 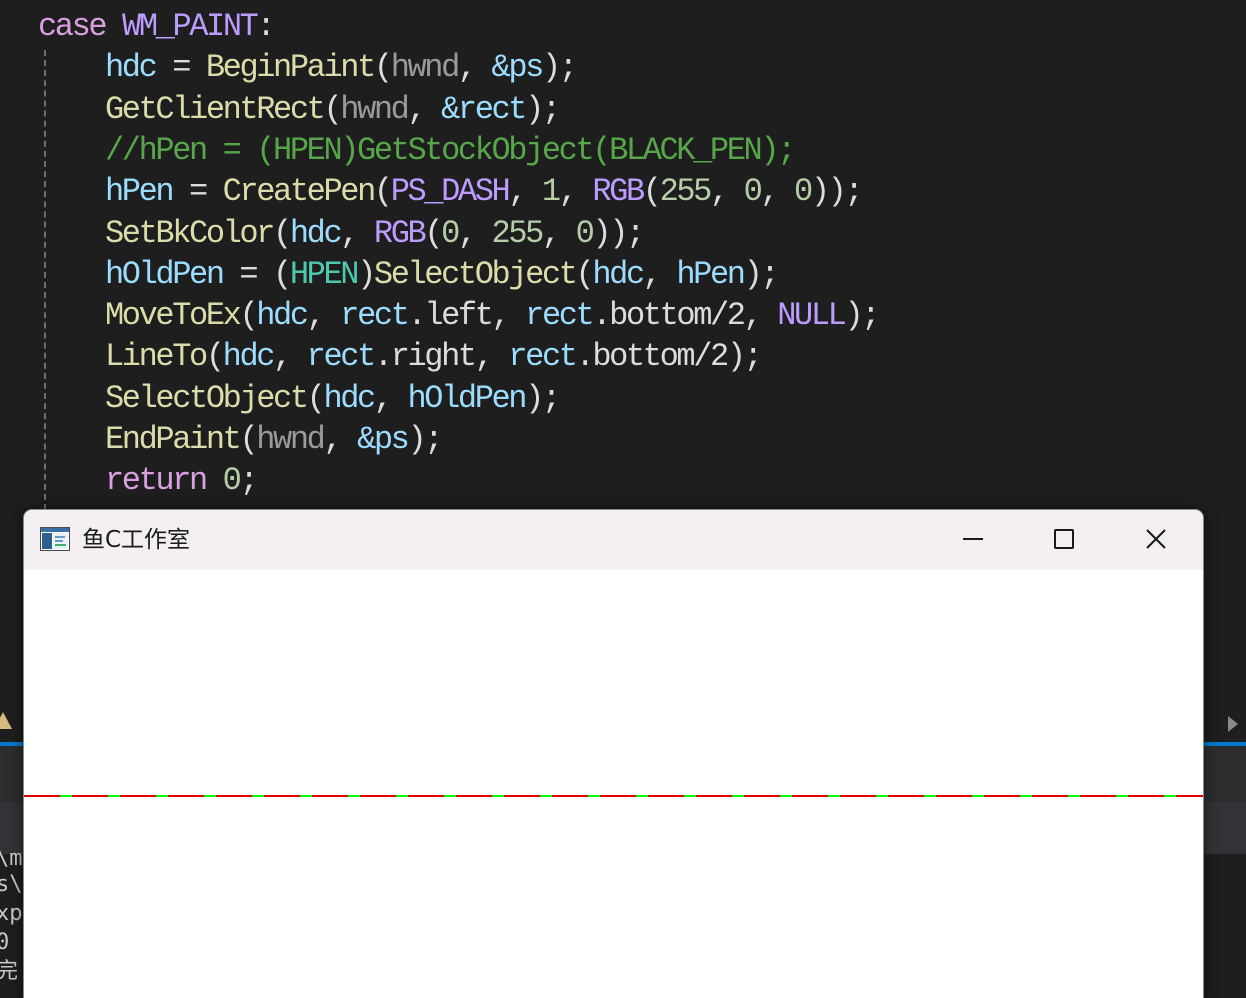 I want to click on maximize-icon, so click(x=1064, y=539).